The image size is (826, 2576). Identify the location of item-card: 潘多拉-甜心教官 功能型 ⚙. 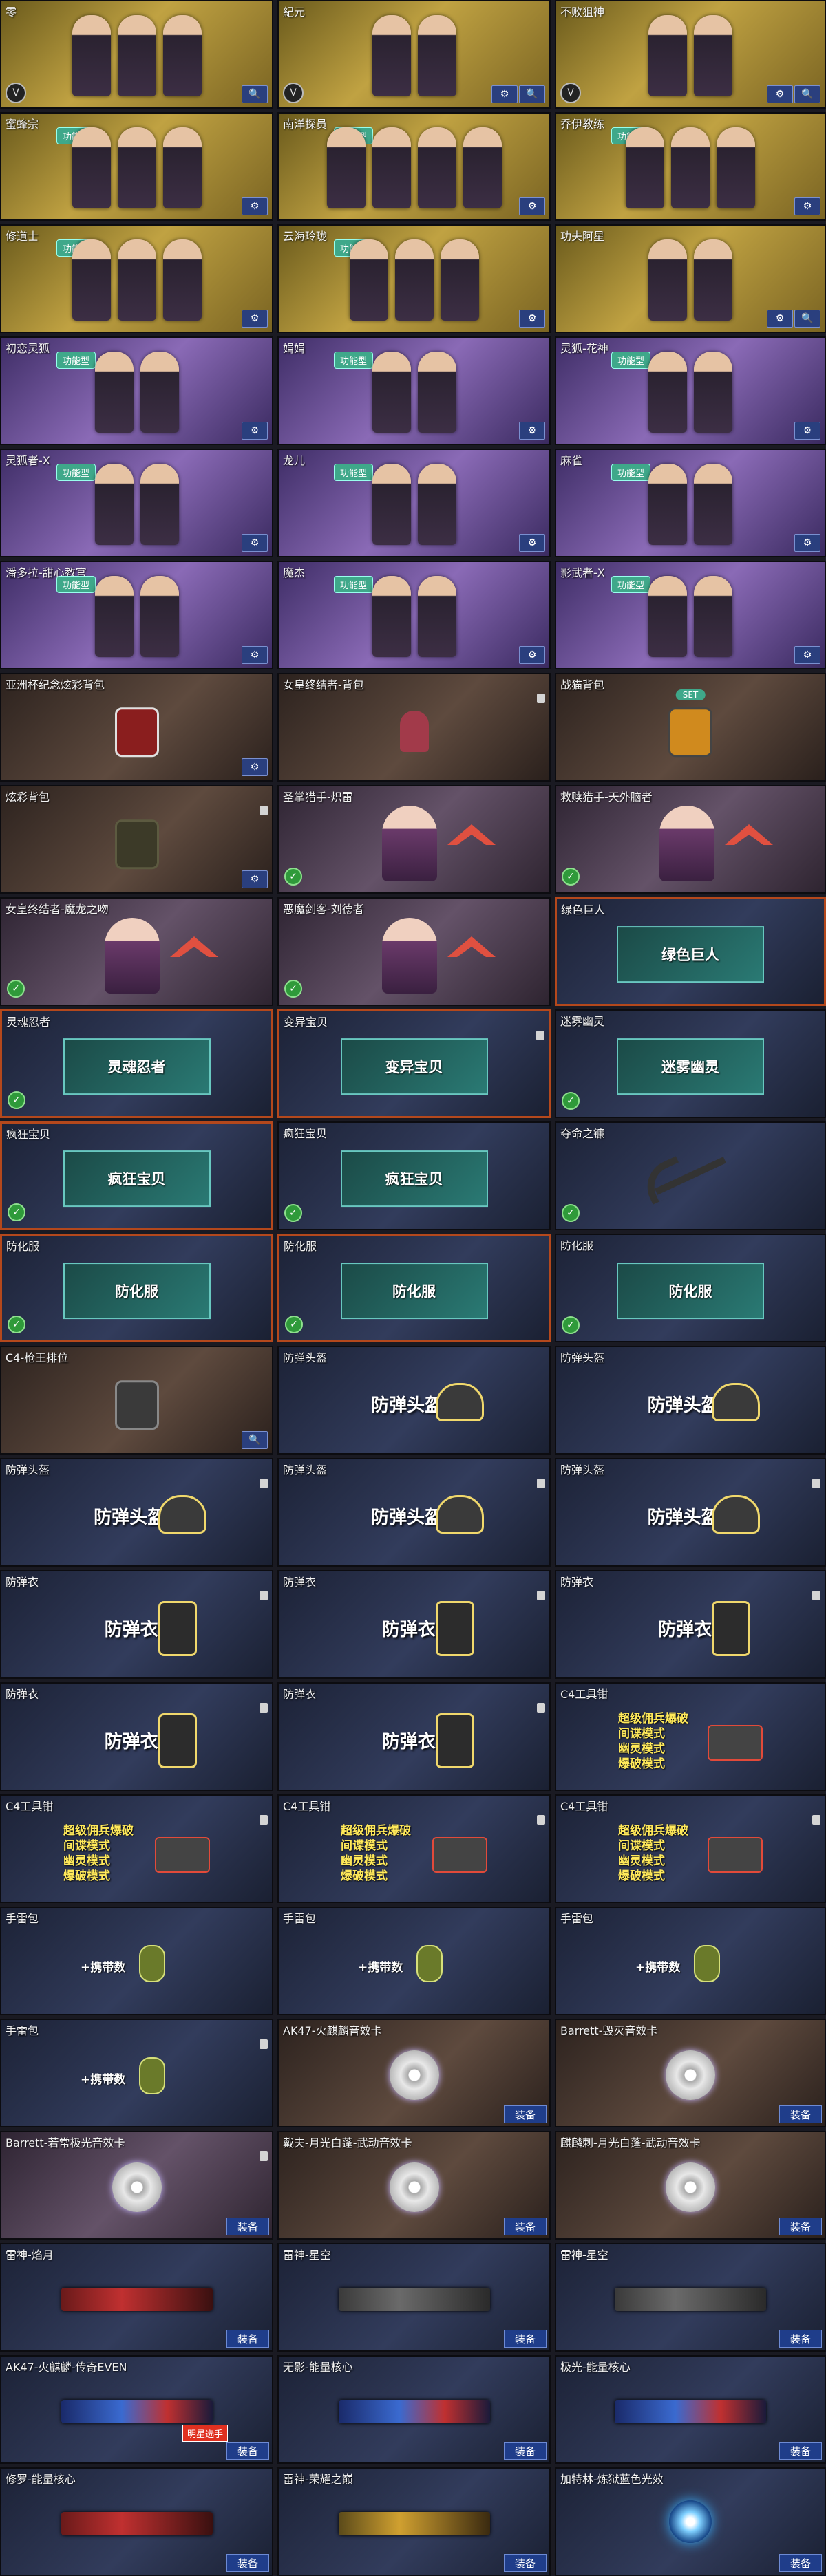
(136, 615).